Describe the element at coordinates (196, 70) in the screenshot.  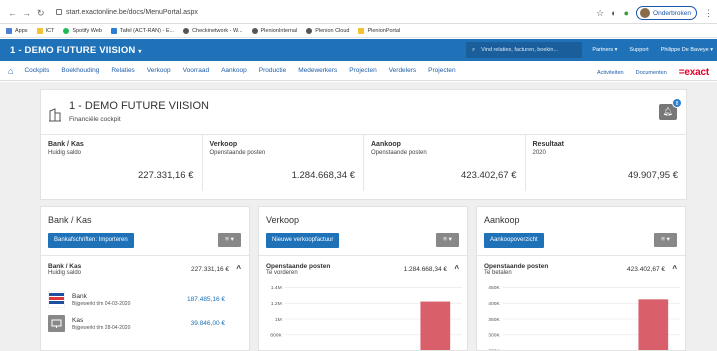
I see `menu-item-voorraad: Voorraad` at that location.